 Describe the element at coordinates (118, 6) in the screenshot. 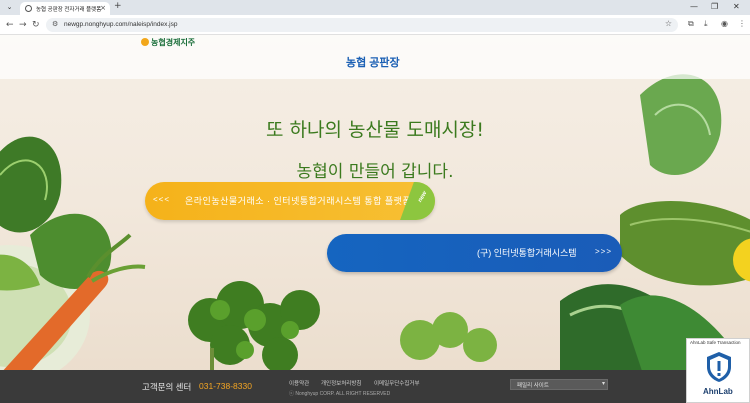

I see `new-tab-button: +` at that location.